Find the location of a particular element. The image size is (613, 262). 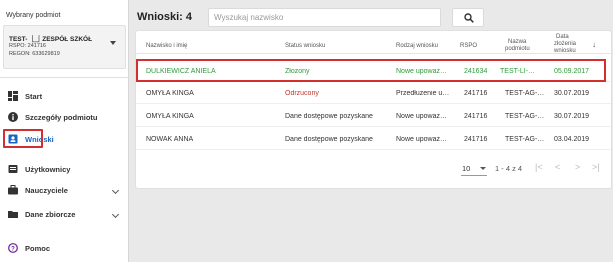

info-icon is located at coordinates (13, 117).